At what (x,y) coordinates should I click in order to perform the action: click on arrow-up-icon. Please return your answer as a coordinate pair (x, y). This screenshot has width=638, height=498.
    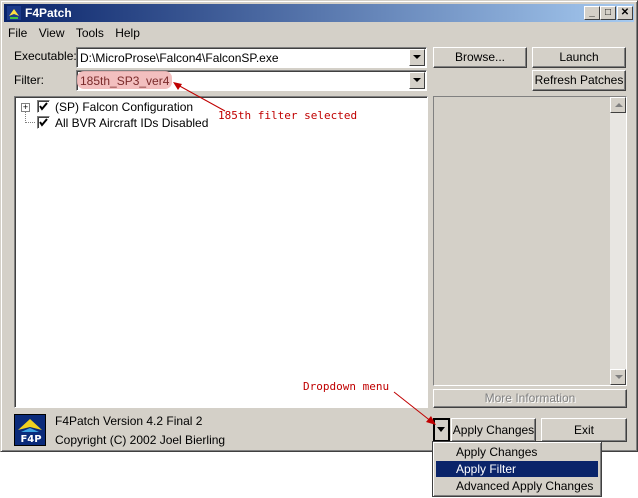
    Looking at the image, I should click on (619, 105).